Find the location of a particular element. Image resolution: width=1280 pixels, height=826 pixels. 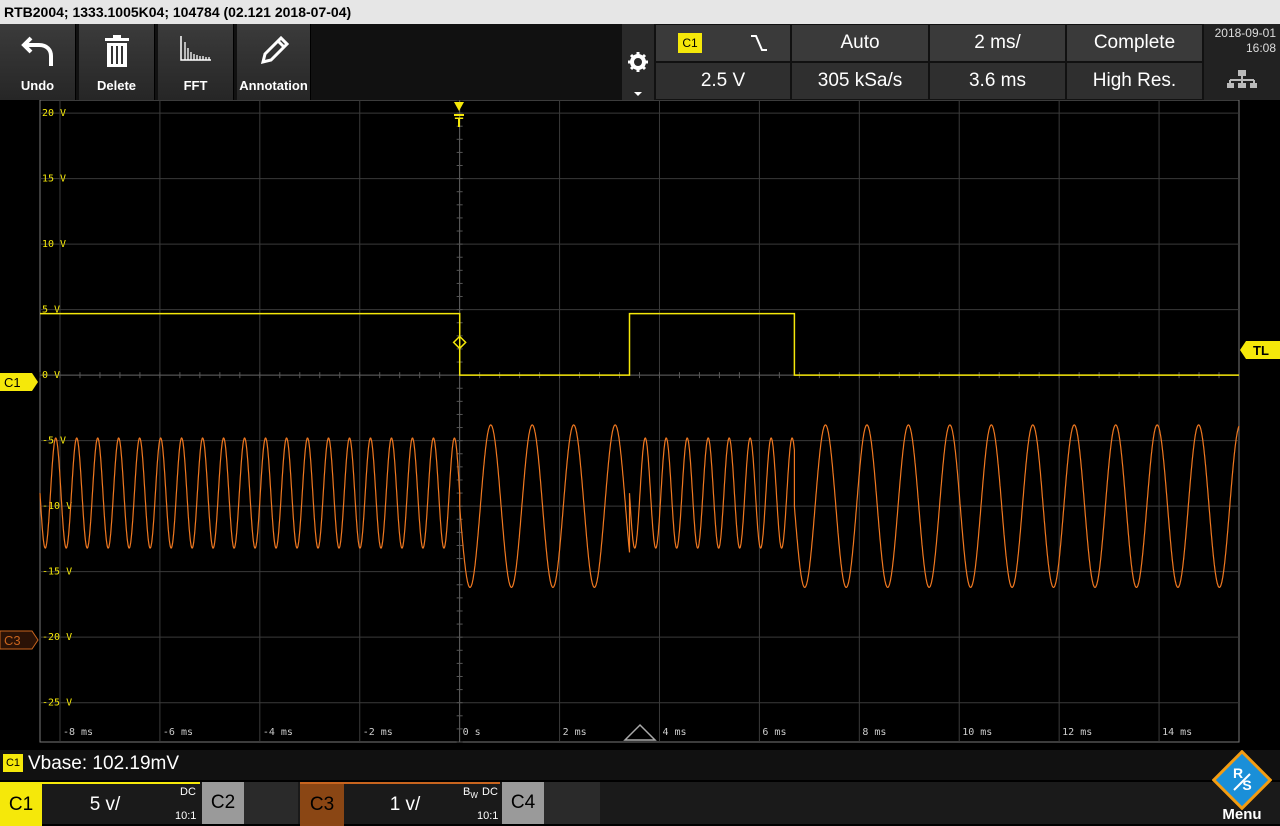

acquisition-mode: High Res. is located at coordinates (1134, 81).